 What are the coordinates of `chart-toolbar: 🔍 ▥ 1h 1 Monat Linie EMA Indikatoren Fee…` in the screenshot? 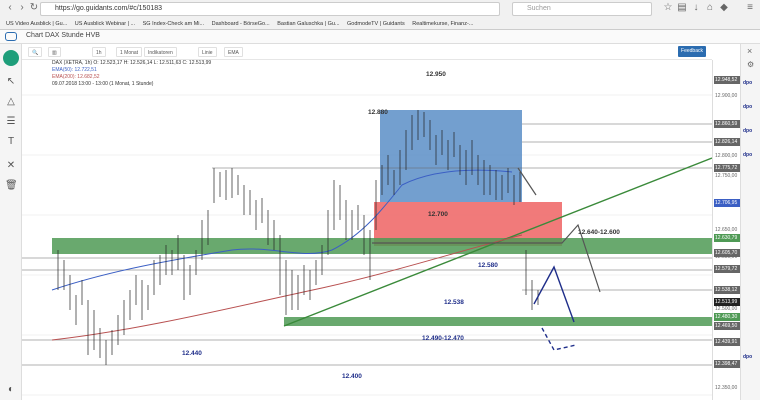 It's located at (367, 52).